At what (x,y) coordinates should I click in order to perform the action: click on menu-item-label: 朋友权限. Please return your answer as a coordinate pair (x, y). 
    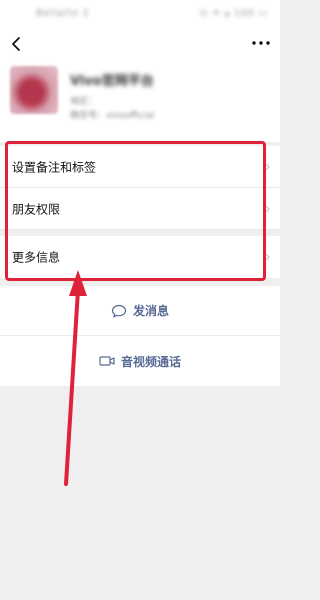
    Looking at the image, I should click on (36, 209).